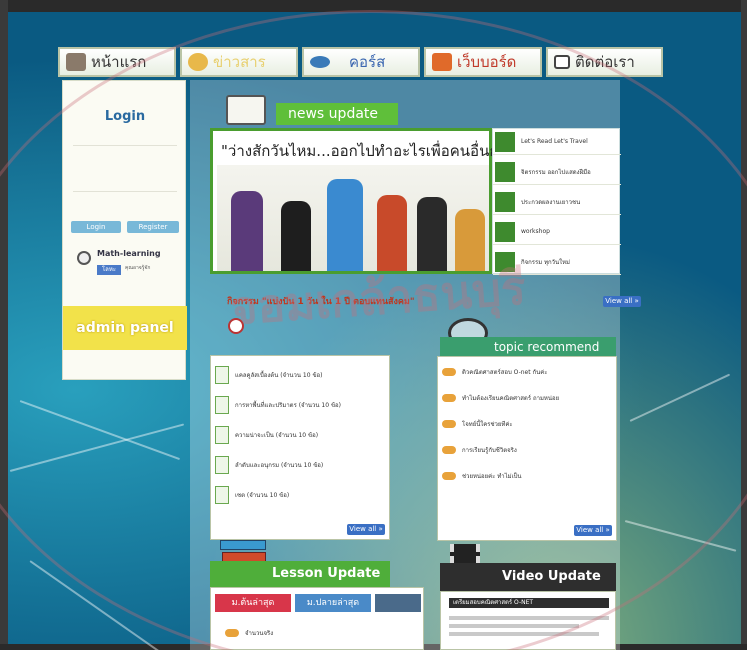  I want to click on user-note: คุณอาจรู้จัก, so click(138, 268).